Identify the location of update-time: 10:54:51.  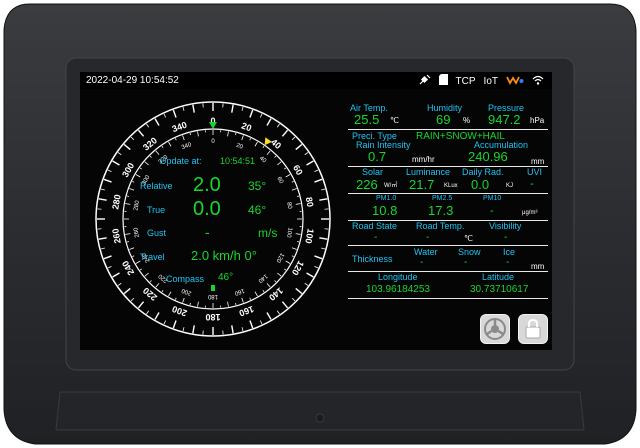
(238, 161).